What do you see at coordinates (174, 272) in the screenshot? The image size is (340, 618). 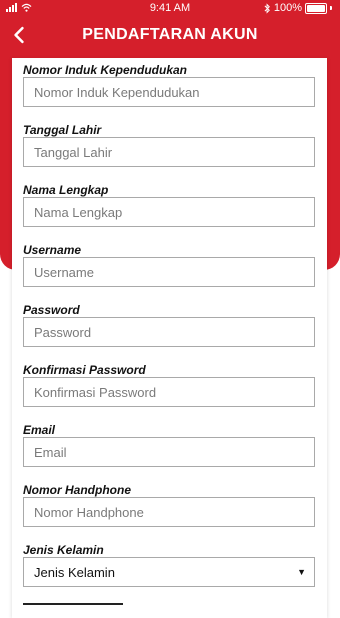 I see `username-input` at bounding box center [174, 272].